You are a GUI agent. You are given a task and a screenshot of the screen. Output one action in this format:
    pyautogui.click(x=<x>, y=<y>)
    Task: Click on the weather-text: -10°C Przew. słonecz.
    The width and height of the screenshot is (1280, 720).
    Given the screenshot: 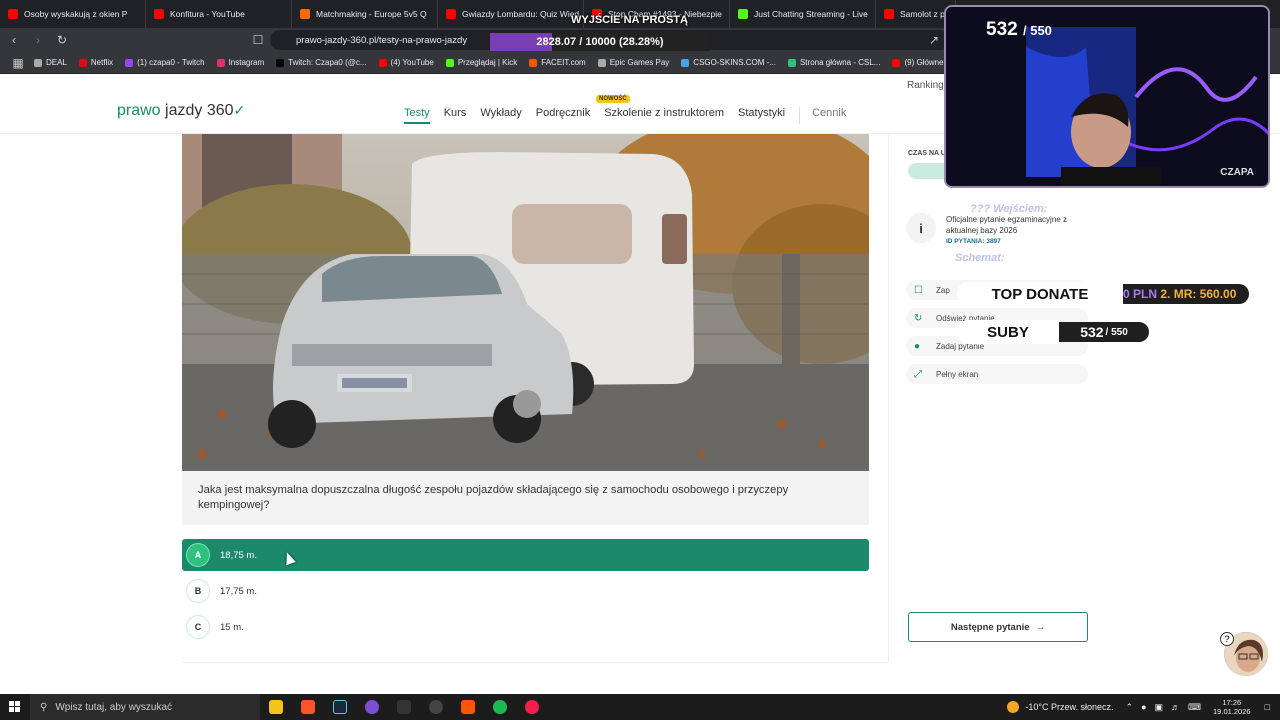 What is the action you would take?
    pyautogui.click(x=1069, y=707)
    